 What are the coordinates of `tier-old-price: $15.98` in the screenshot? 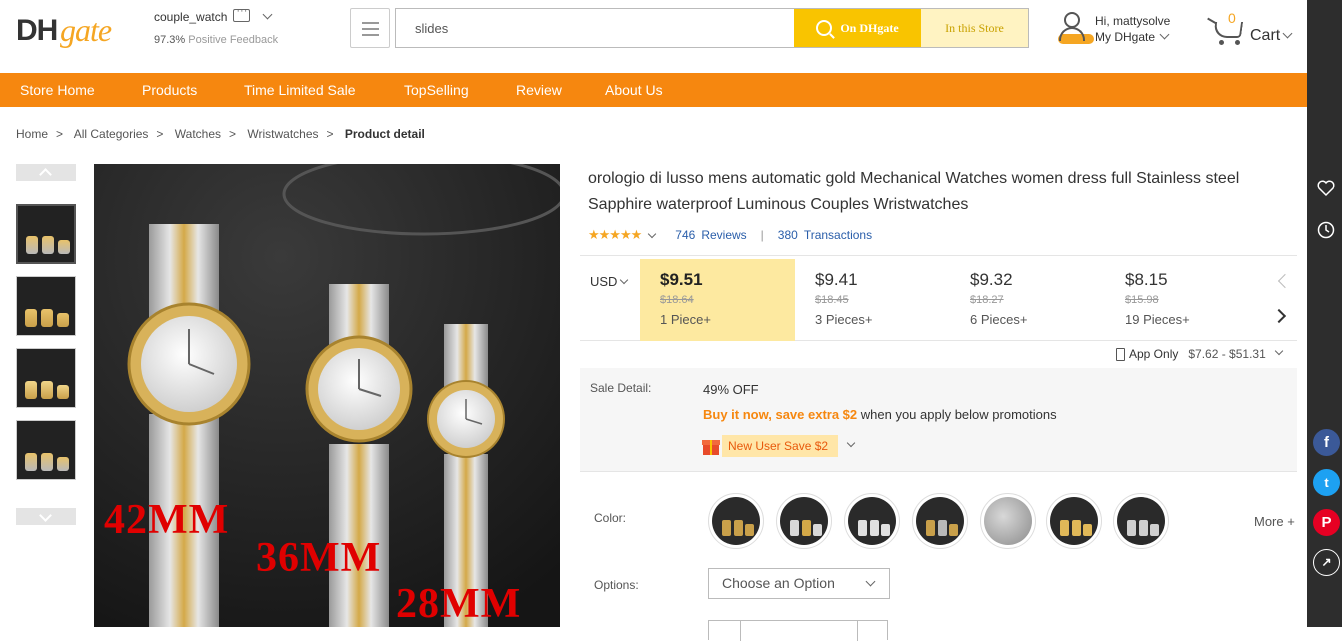 It's located at (1142, 300).